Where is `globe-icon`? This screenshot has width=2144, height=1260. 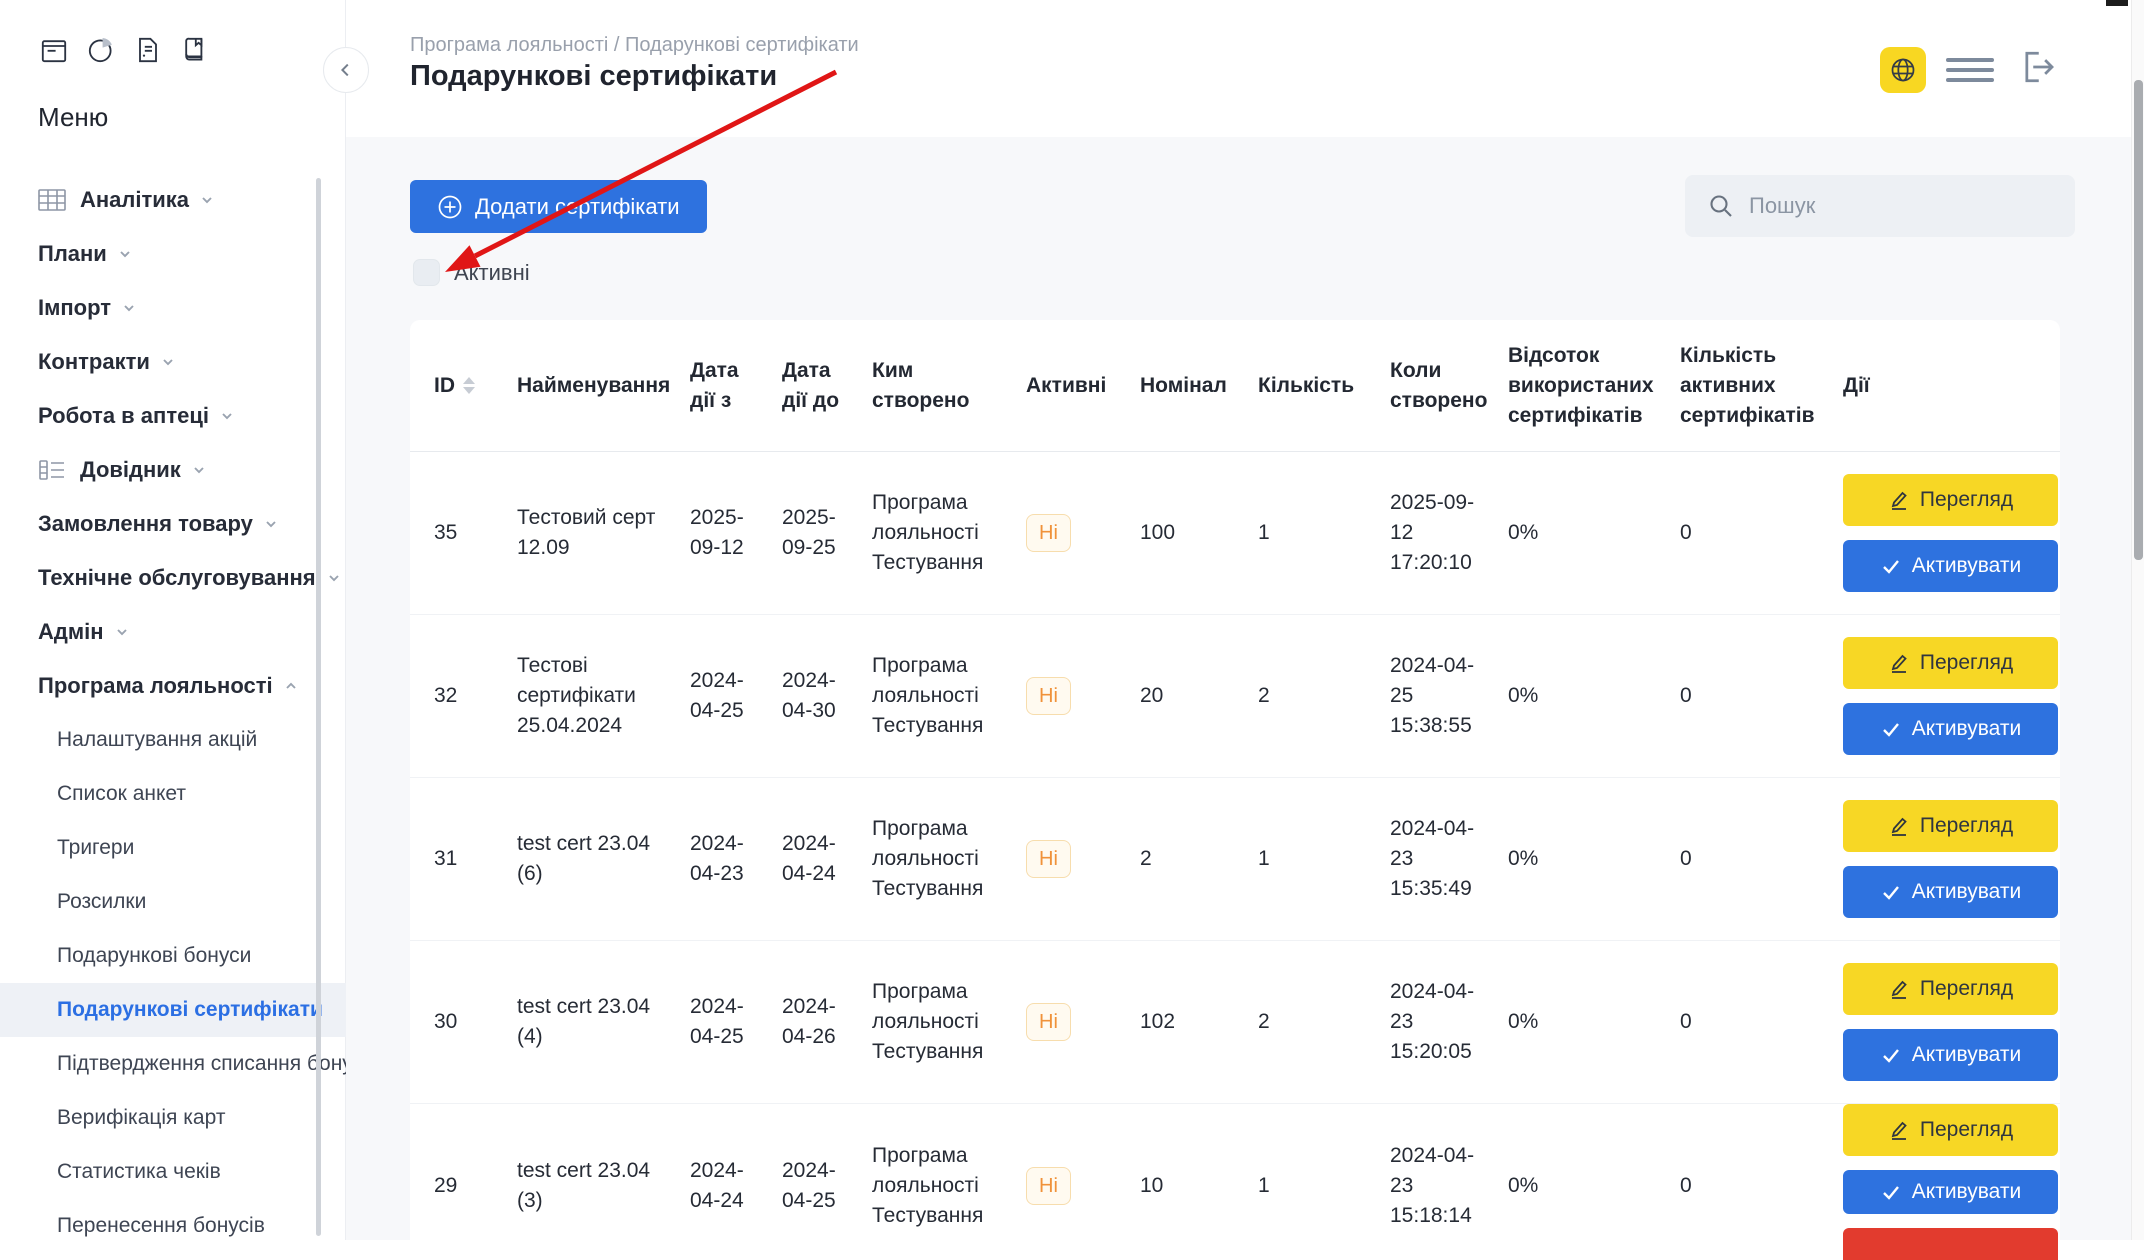 globe-icon is located at coordinates (1903, 69).